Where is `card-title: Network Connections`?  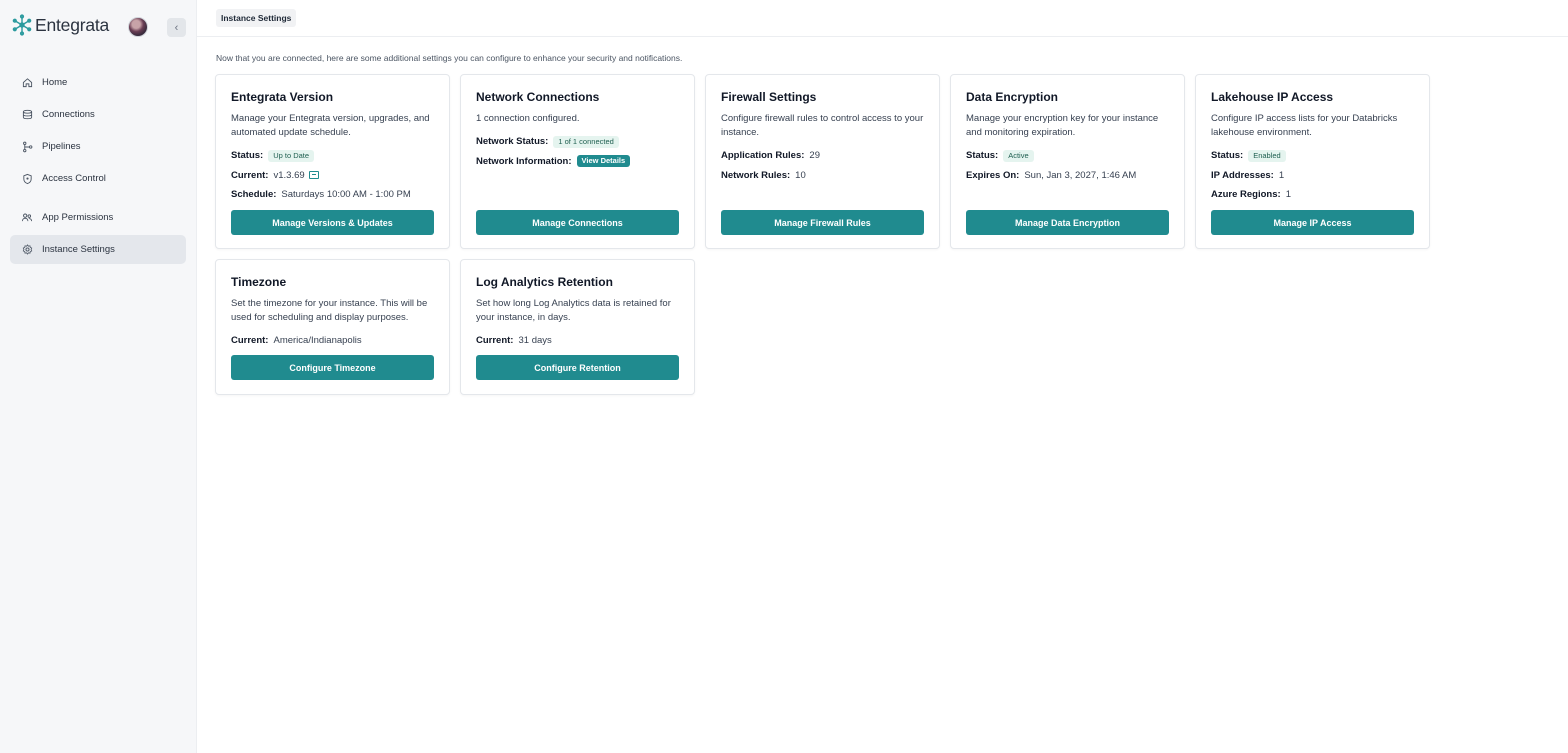 card-title: Network Connections is located at coordinates (538, 97).